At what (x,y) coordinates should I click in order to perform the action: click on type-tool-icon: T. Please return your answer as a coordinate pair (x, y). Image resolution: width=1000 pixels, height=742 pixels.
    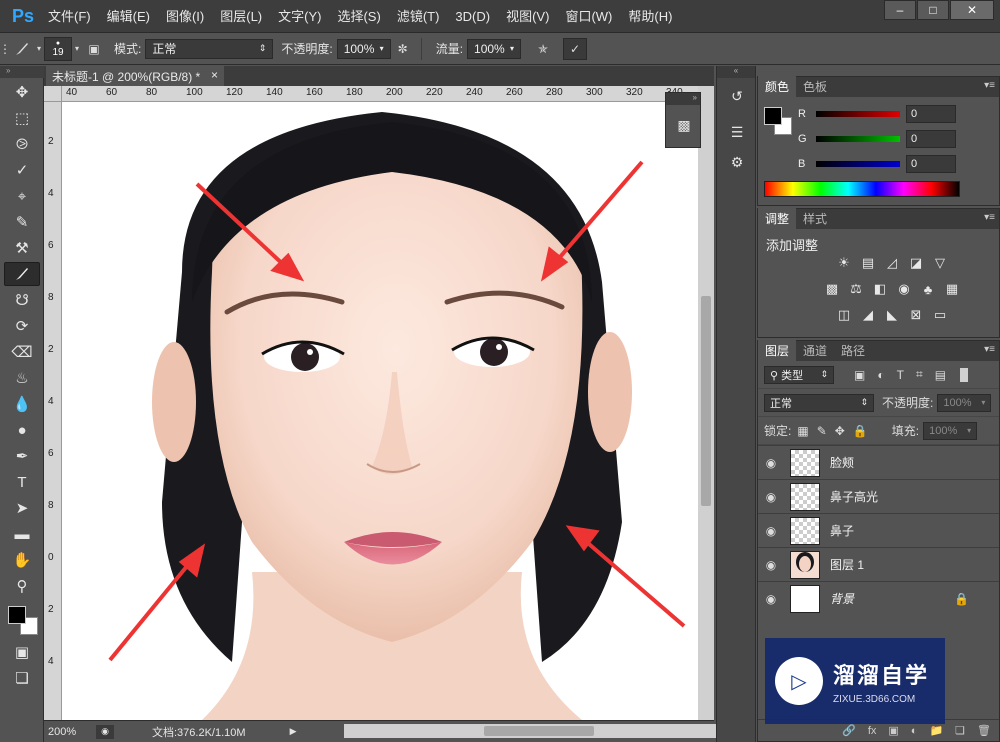
    Looking at the image, I should click on (22, 482).